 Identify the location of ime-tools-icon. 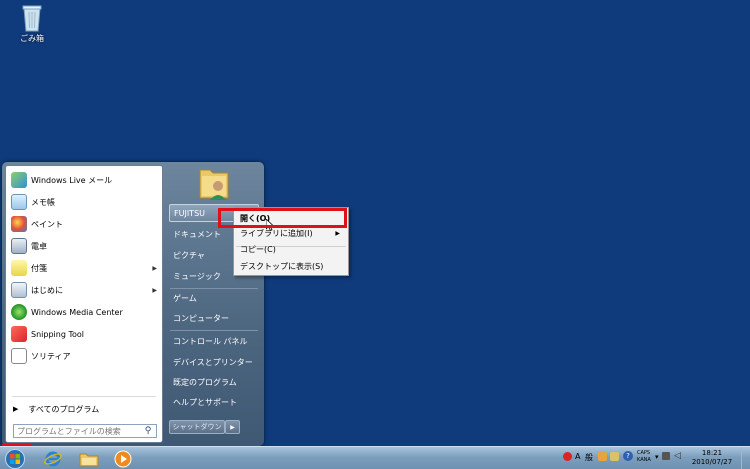
(602, 456).